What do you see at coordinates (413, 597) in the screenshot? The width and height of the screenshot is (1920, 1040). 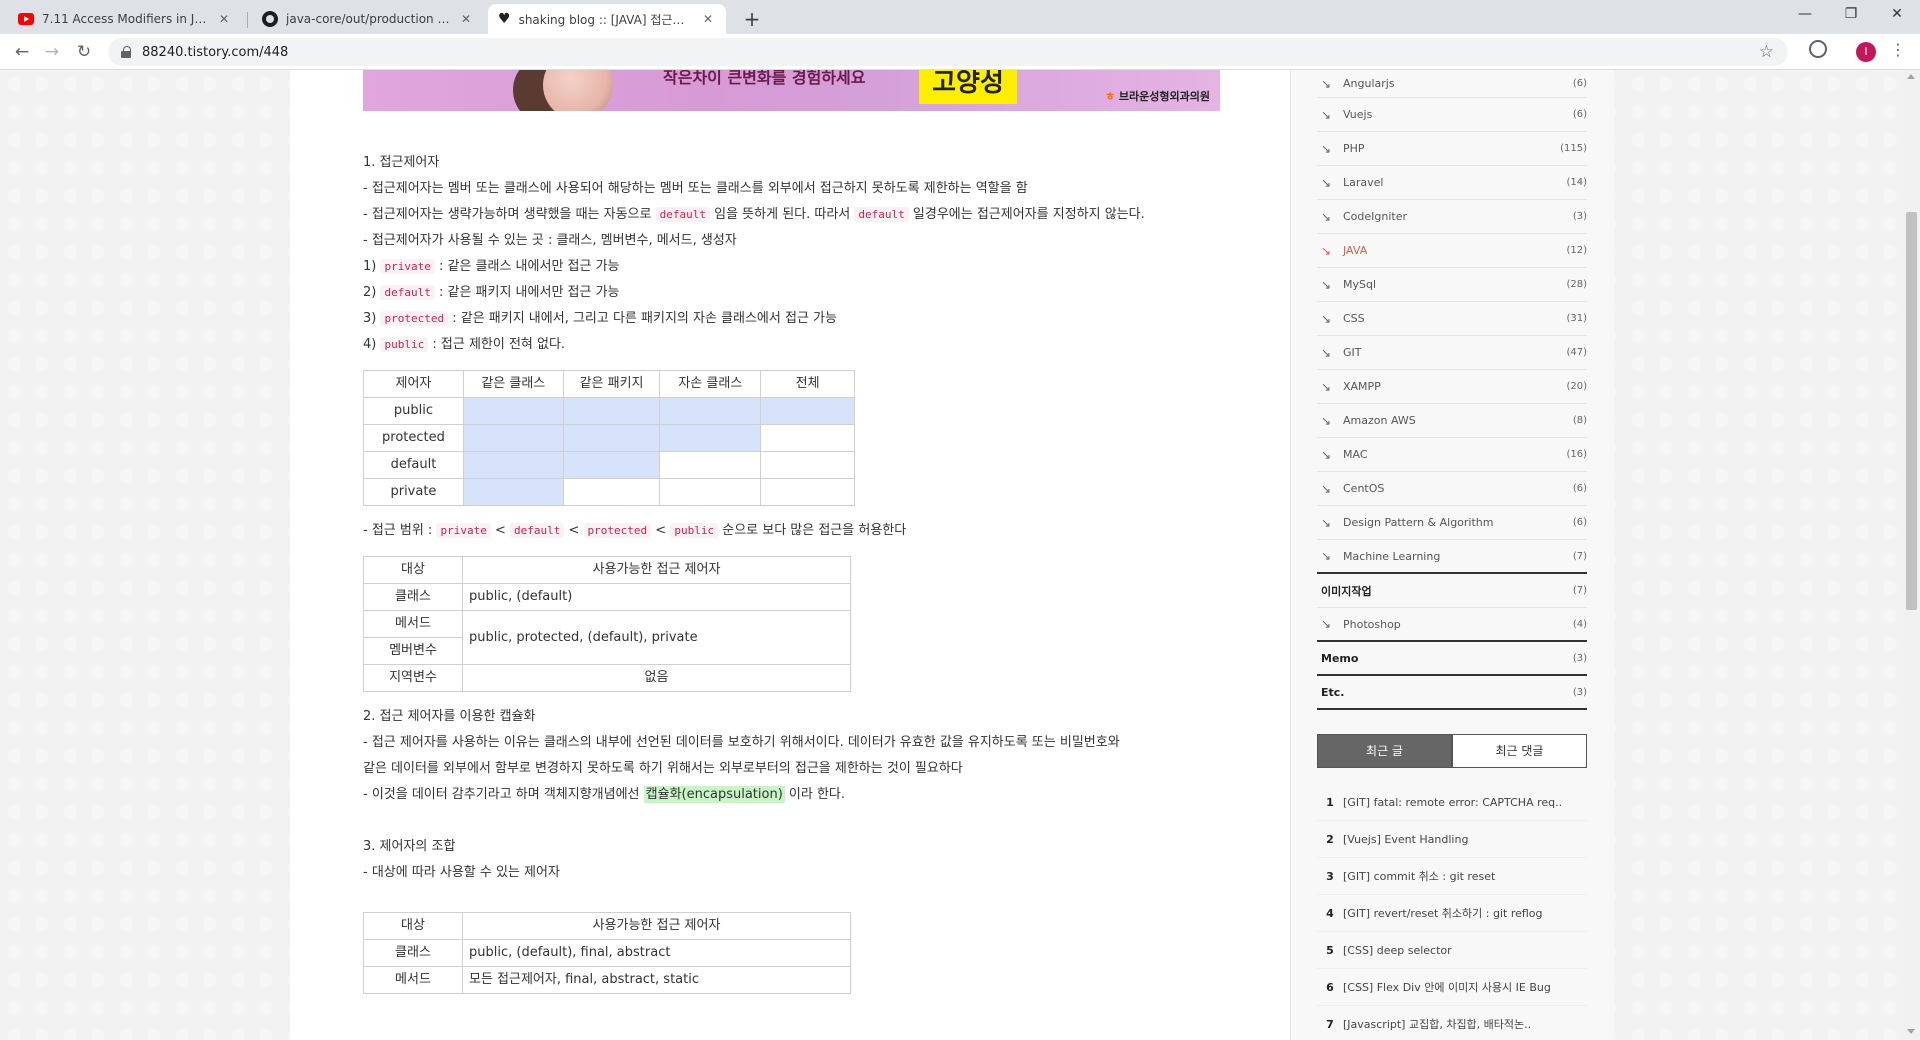 I see `target-cell: 클래스` at bounding box center [413, 597].